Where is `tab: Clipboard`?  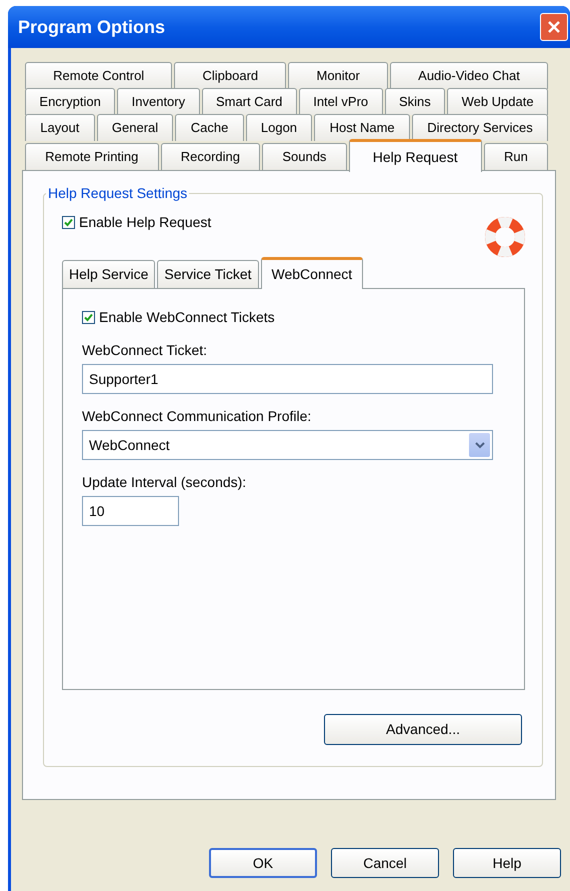 tab: Clipboard is located at coordinates (230, 75).